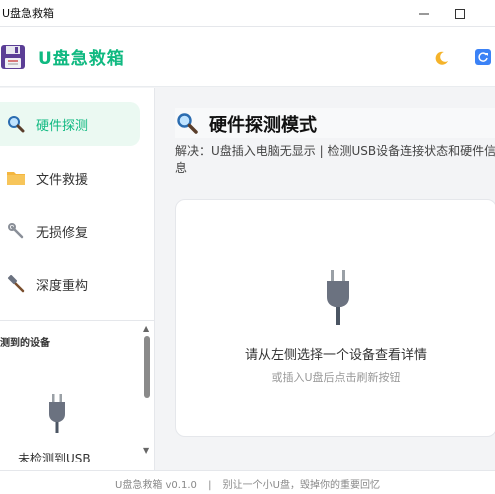  I want to click on sidebar-item-label: 无损修复, so click(62, 233).